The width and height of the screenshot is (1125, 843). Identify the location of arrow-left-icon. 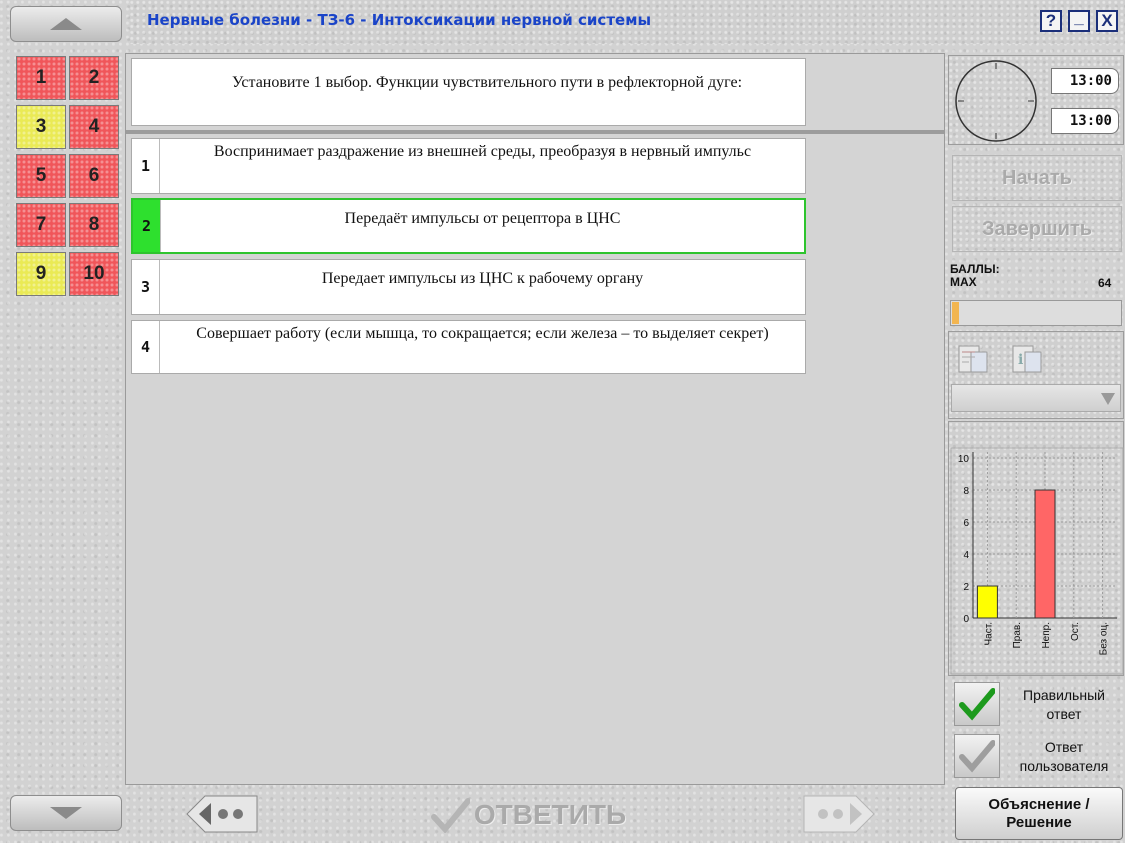
(222, 814).